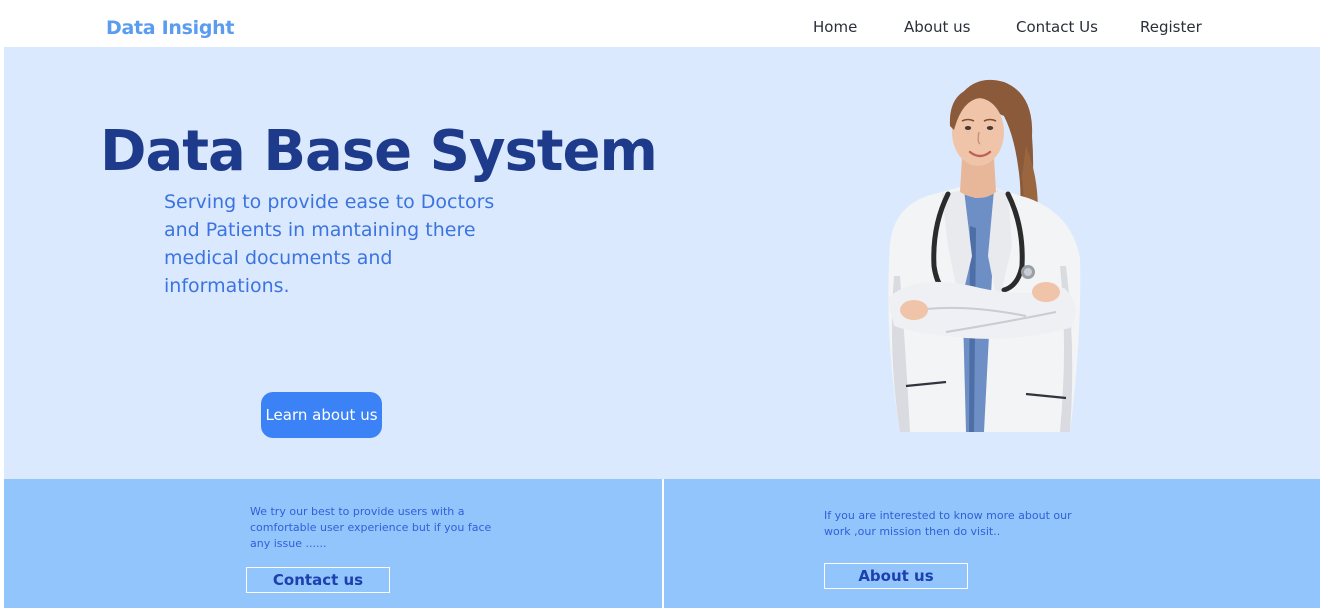 The width and height of the screenshot is (1320, 608). What do you see at coordinates (896, 576) in the screenshot?
I see `about-us-button: About us` at bounding box center [896, 576].